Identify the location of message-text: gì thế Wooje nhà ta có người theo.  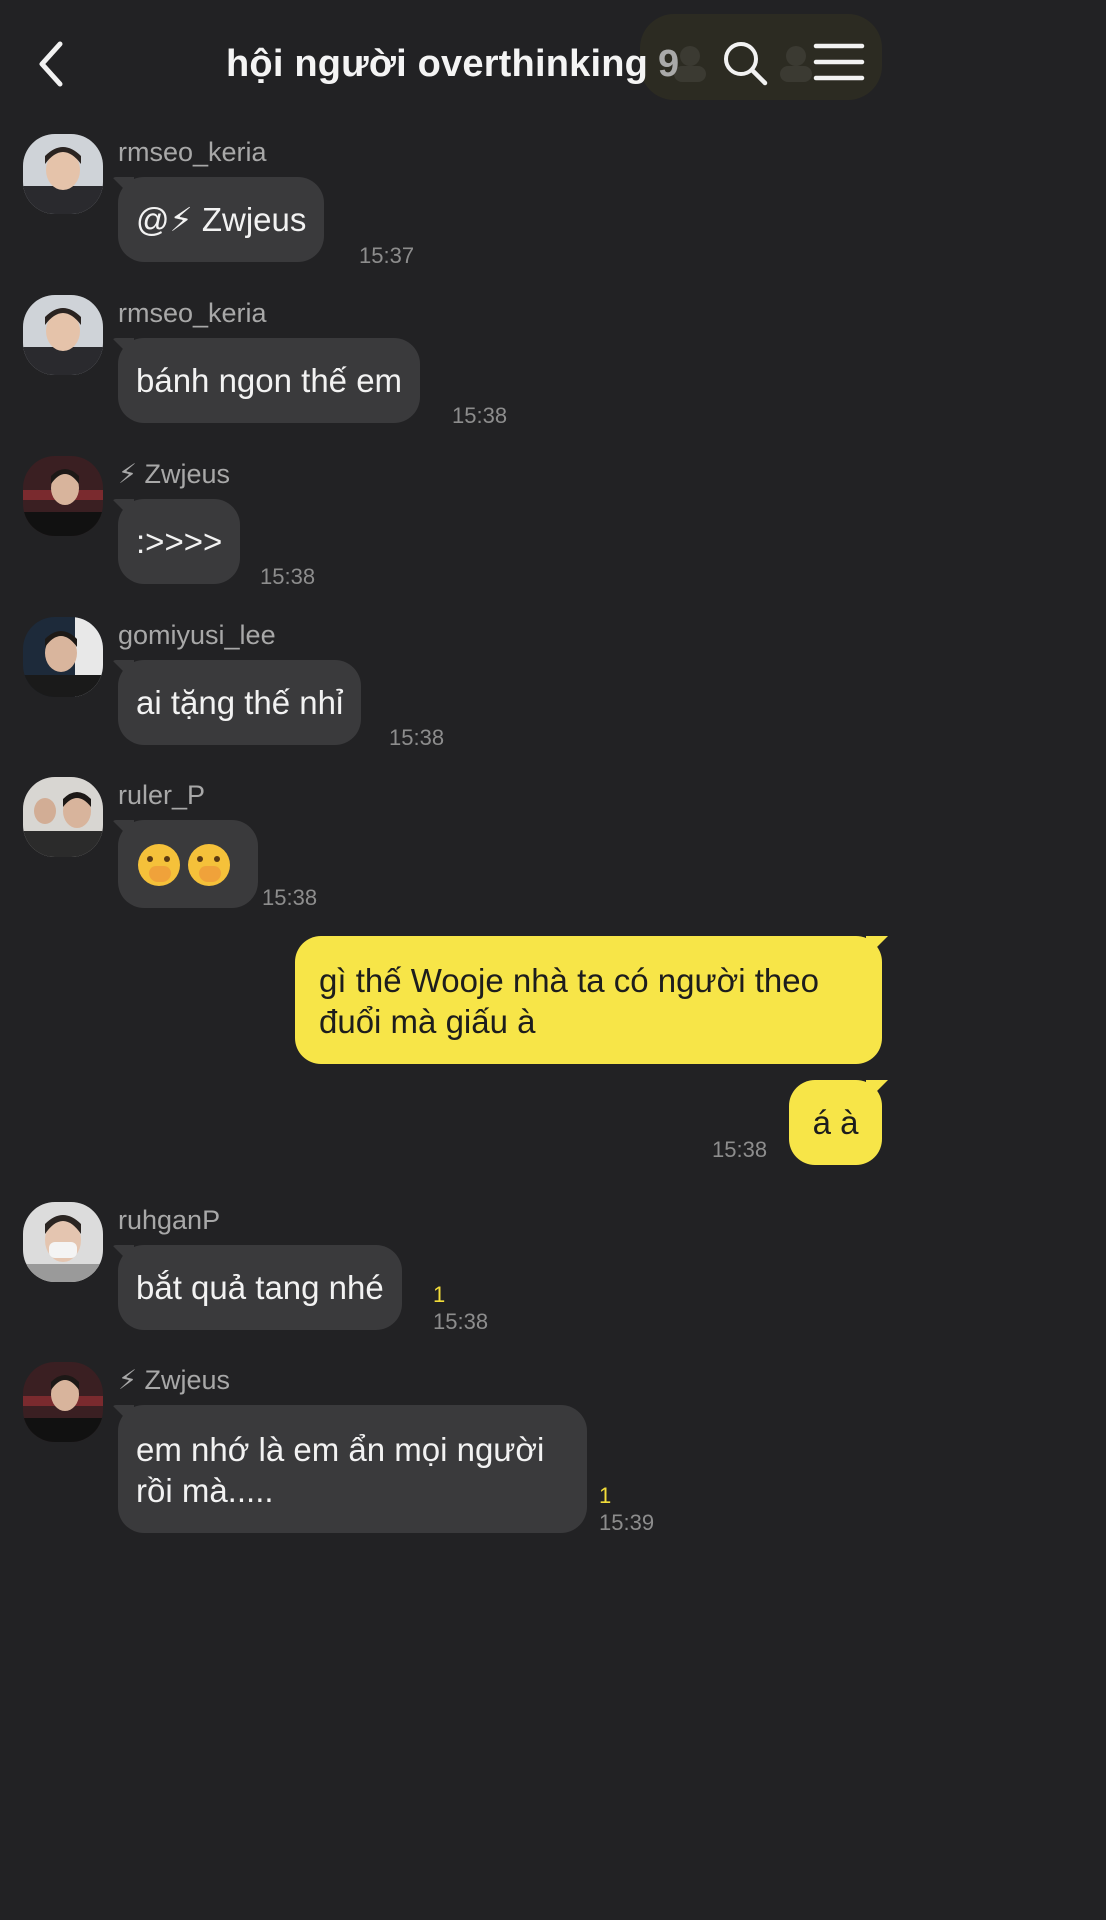
(569, 980).